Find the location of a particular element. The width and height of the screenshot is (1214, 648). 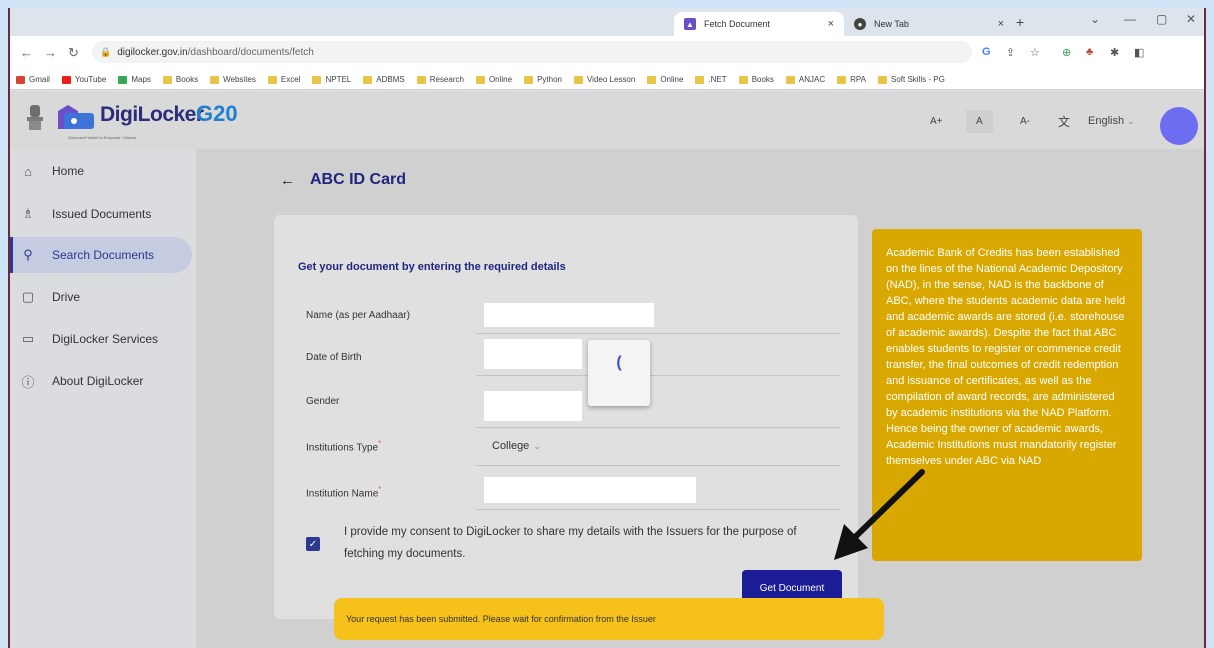

dob-field is located at coordinates (533, 354).